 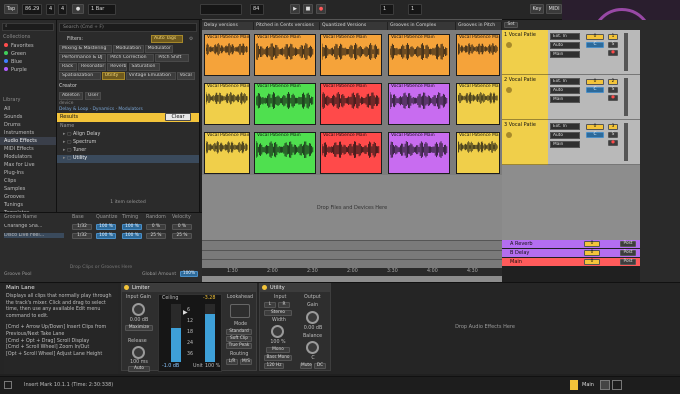 What do you see at coordinates (28, 197) in the screenshot?
I see `library-item: Grooves` at bounding box center [28, 197].